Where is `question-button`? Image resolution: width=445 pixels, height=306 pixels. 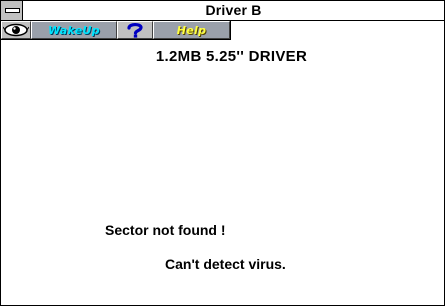
question-button is located at coordinates (135, 30).